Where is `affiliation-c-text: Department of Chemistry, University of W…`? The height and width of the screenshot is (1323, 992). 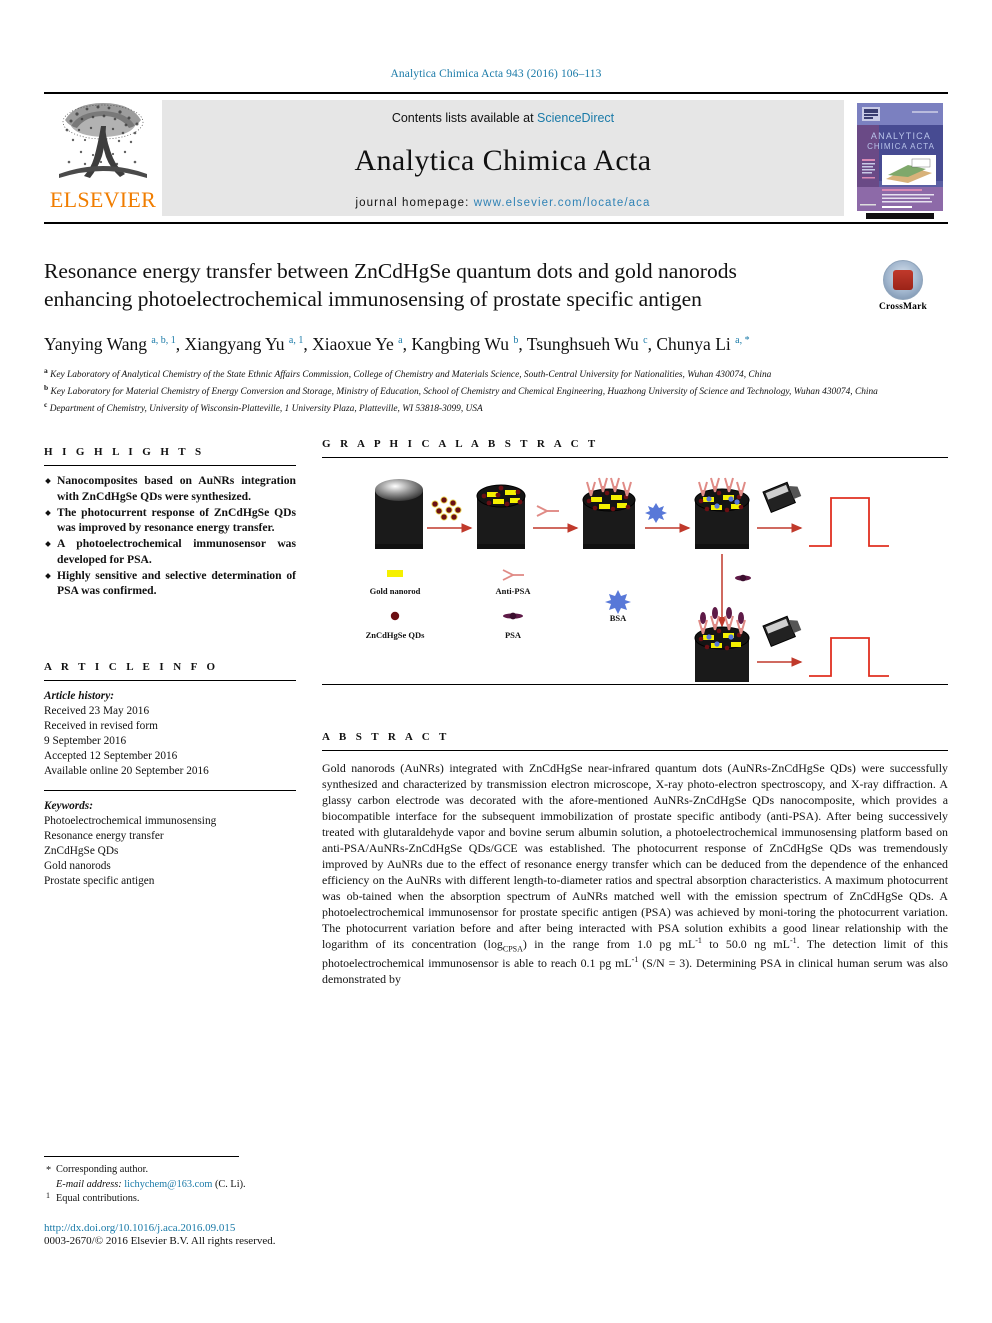
affiliation-c-text: Department of Chemistry, University of W… is located at coordinates (266, 409).